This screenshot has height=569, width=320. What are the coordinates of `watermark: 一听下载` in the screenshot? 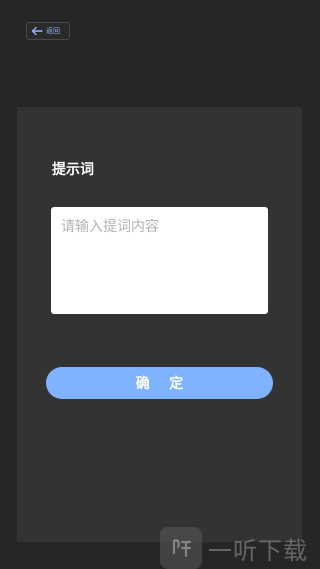 It's located at (234, 548).